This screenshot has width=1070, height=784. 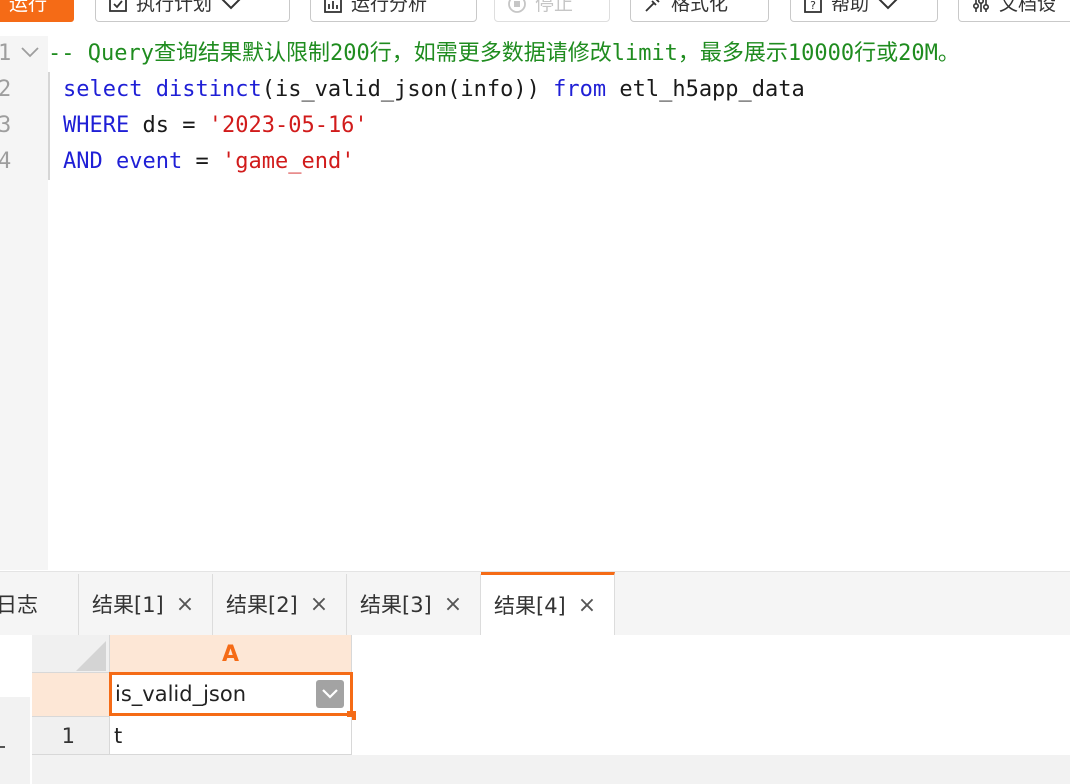 I want to click on tab-label: 结果[2], so click(x=262, y=605).